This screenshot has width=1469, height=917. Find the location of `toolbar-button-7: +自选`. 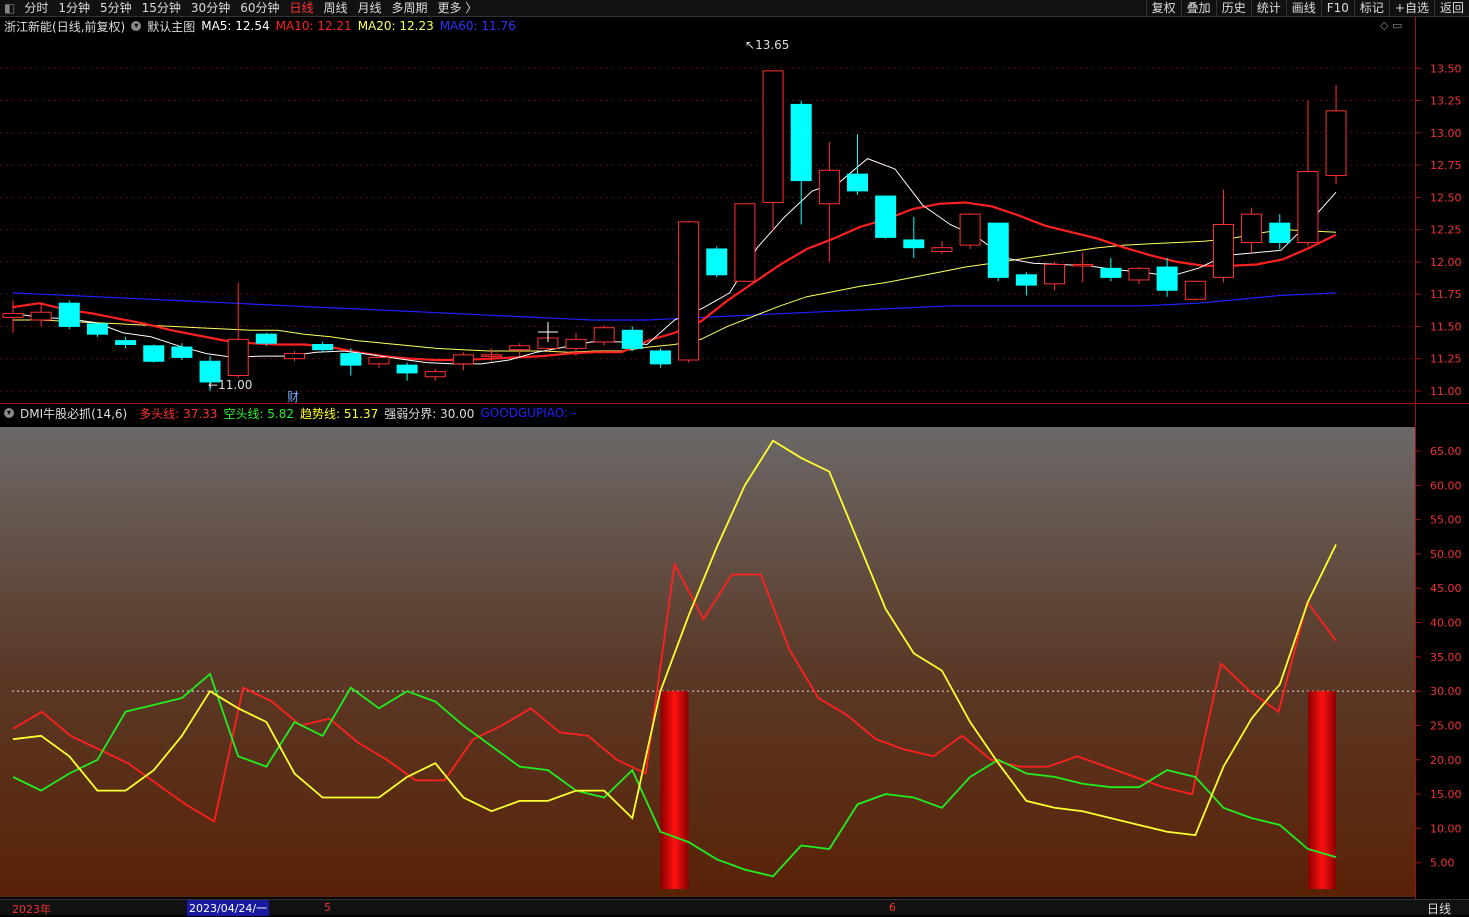

toolbar-button-7: +自选 is located at coordinates (1411, 8).